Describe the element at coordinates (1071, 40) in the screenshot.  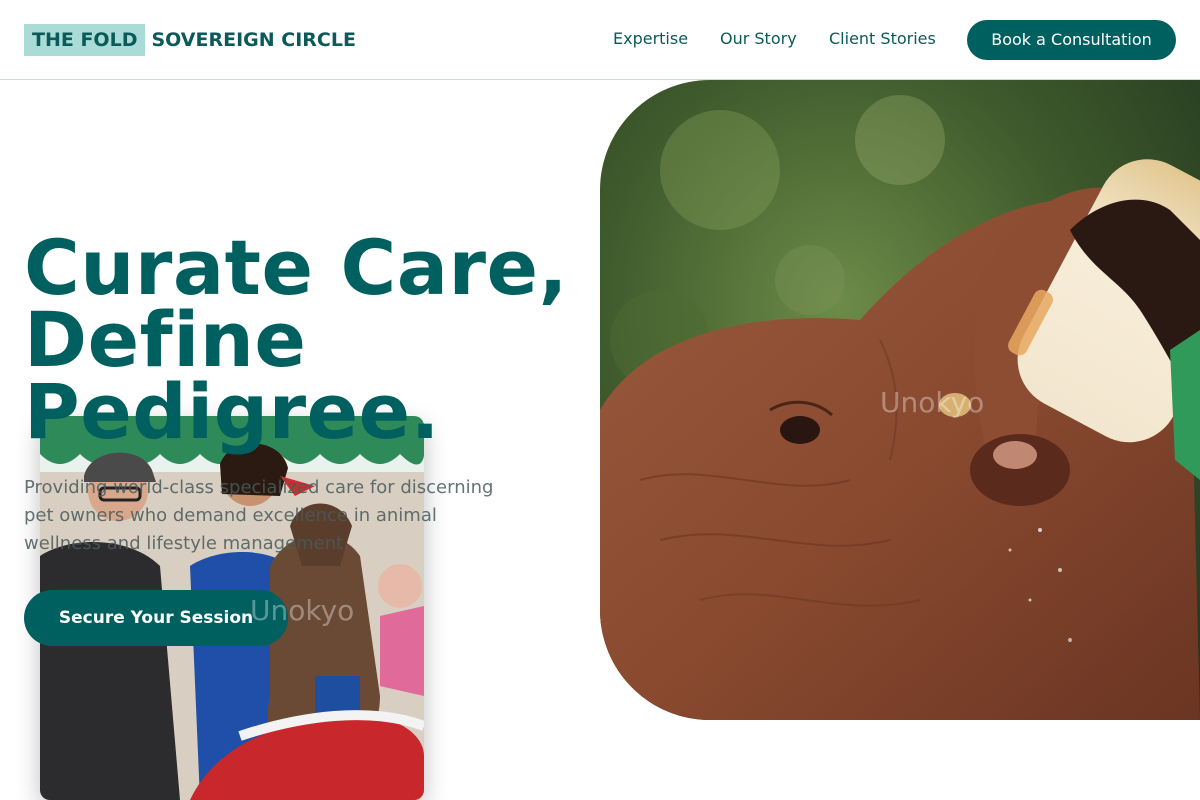
I see `book-consultation-button: Book a Consultation` at that location.